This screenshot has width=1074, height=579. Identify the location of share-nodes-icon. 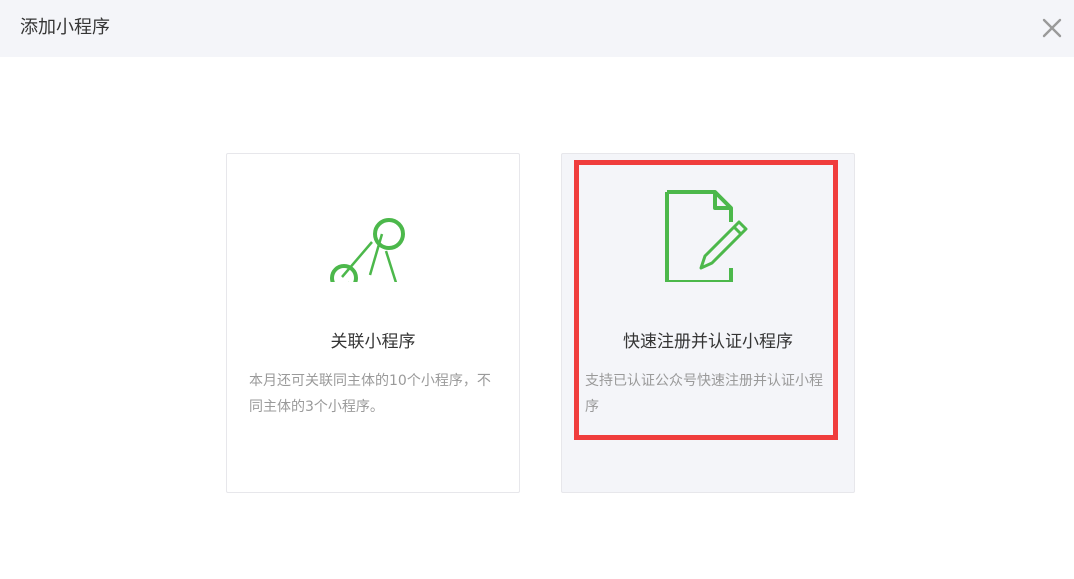
(367, 250).